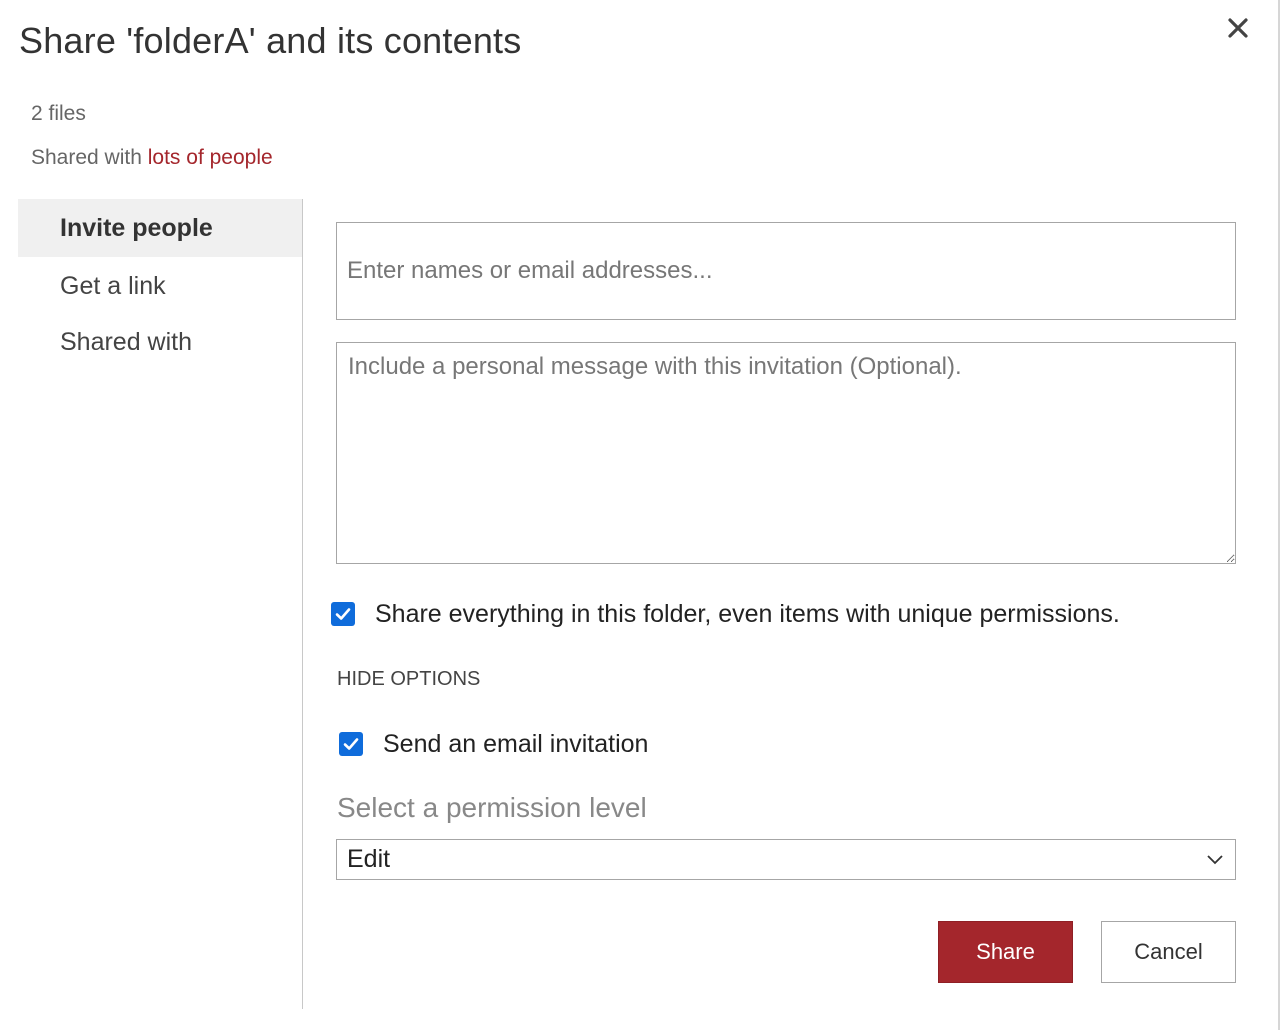  Describe the element at coordinates (113, 285) in the screenshot. I see `sidebar-item-label: Get a link` at that location.